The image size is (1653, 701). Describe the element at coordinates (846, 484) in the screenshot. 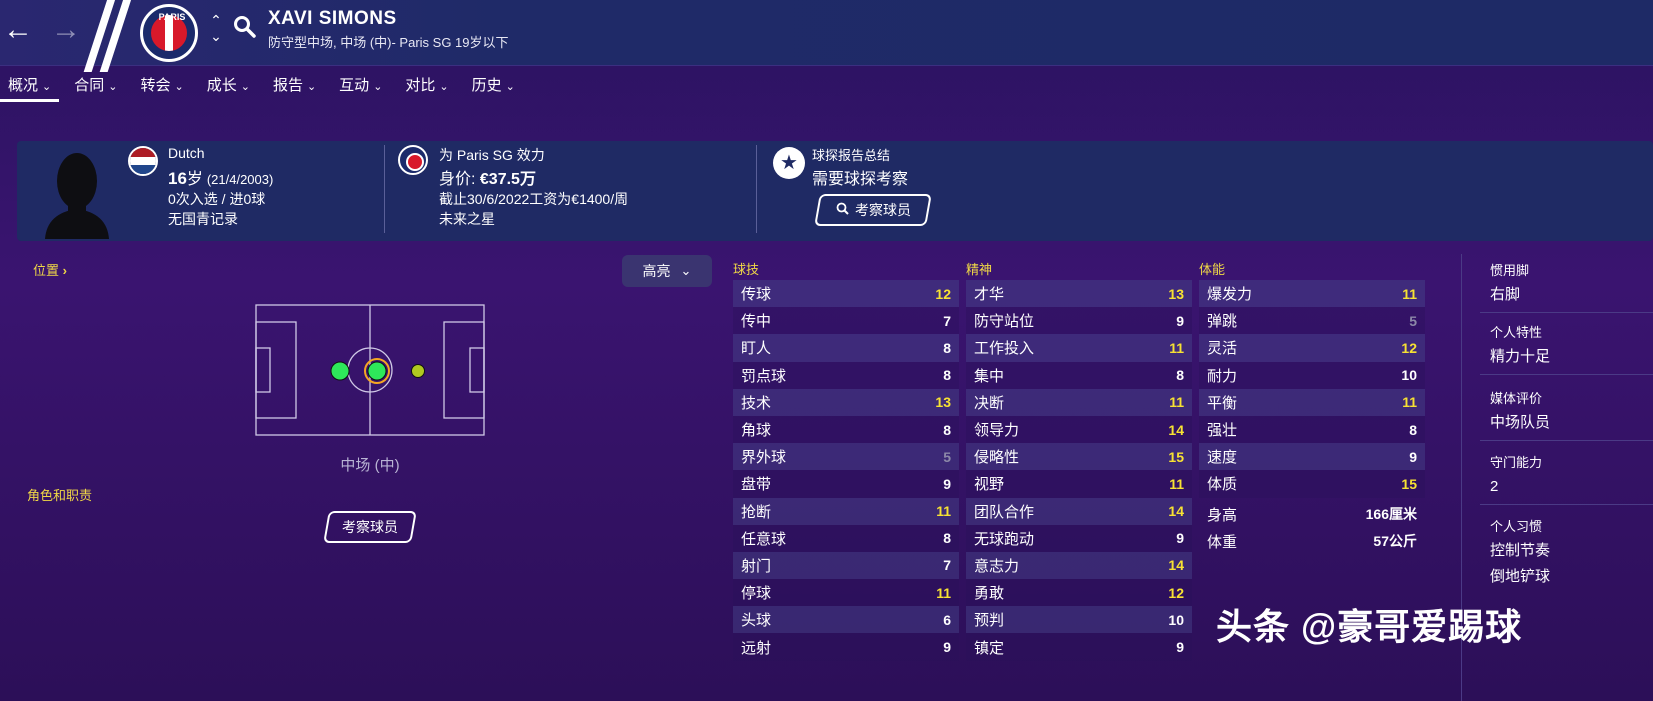

I see `attribute-row: 盘带 9` at that location.